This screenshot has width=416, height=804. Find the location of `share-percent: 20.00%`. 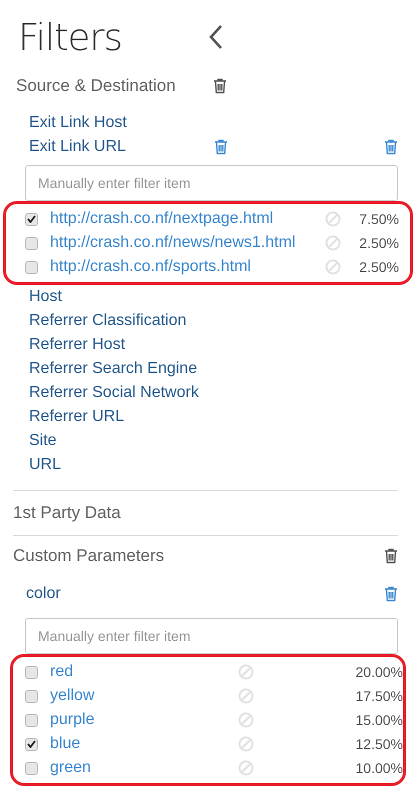

share-percent: 20.00% is located at coordinates (378, 672).